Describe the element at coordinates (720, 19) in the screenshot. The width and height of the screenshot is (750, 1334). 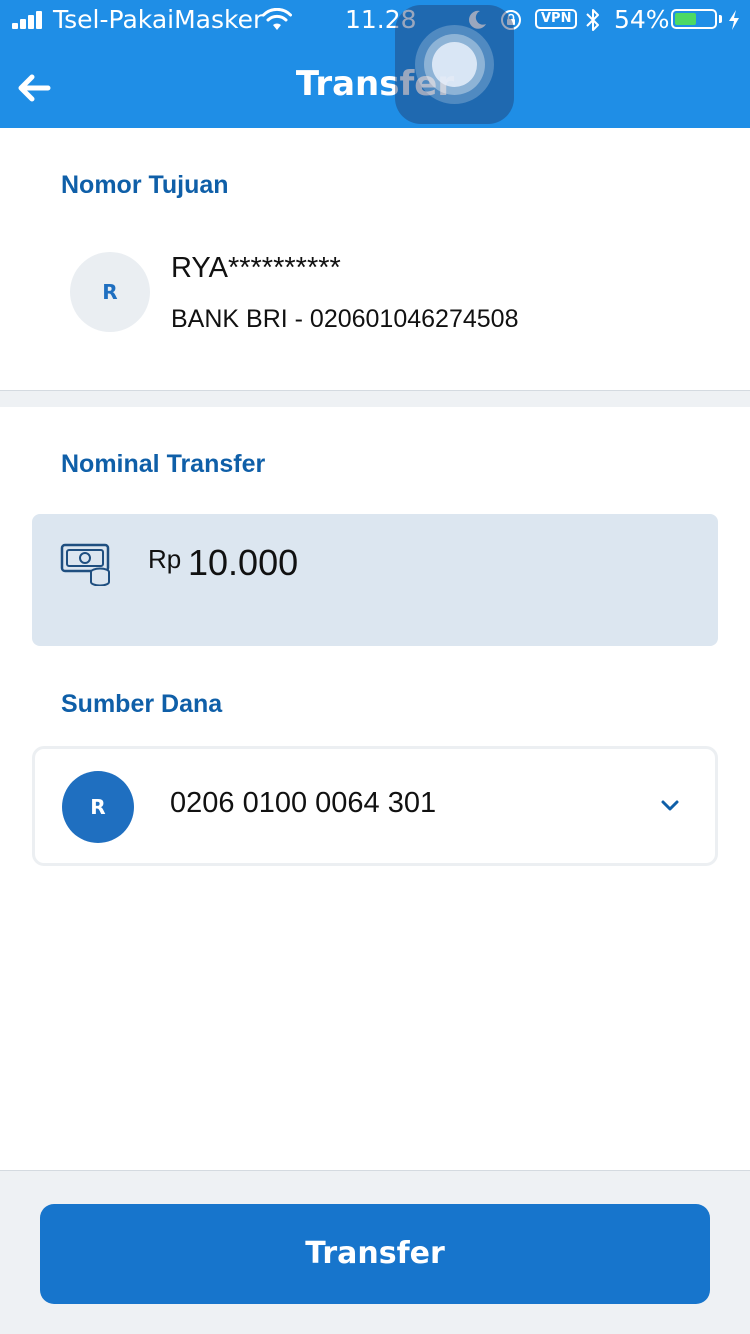
I see `battery-tip` at that location.